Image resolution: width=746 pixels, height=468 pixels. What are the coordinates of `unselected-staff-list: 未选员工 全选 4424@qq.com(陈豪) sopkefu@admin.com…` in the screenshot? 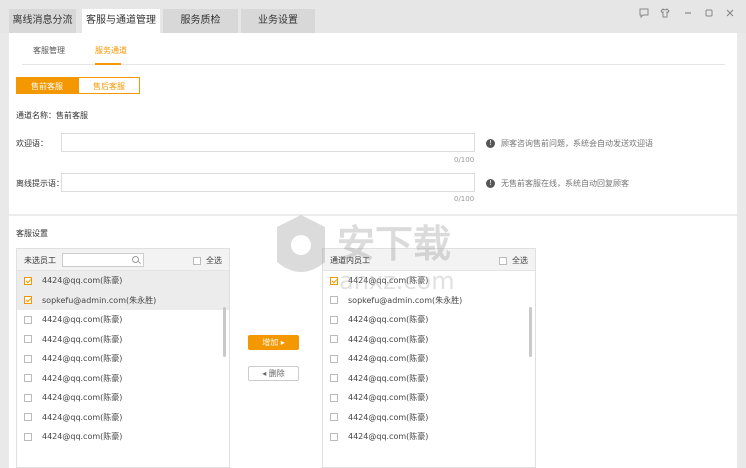 It's located at (123, 358).